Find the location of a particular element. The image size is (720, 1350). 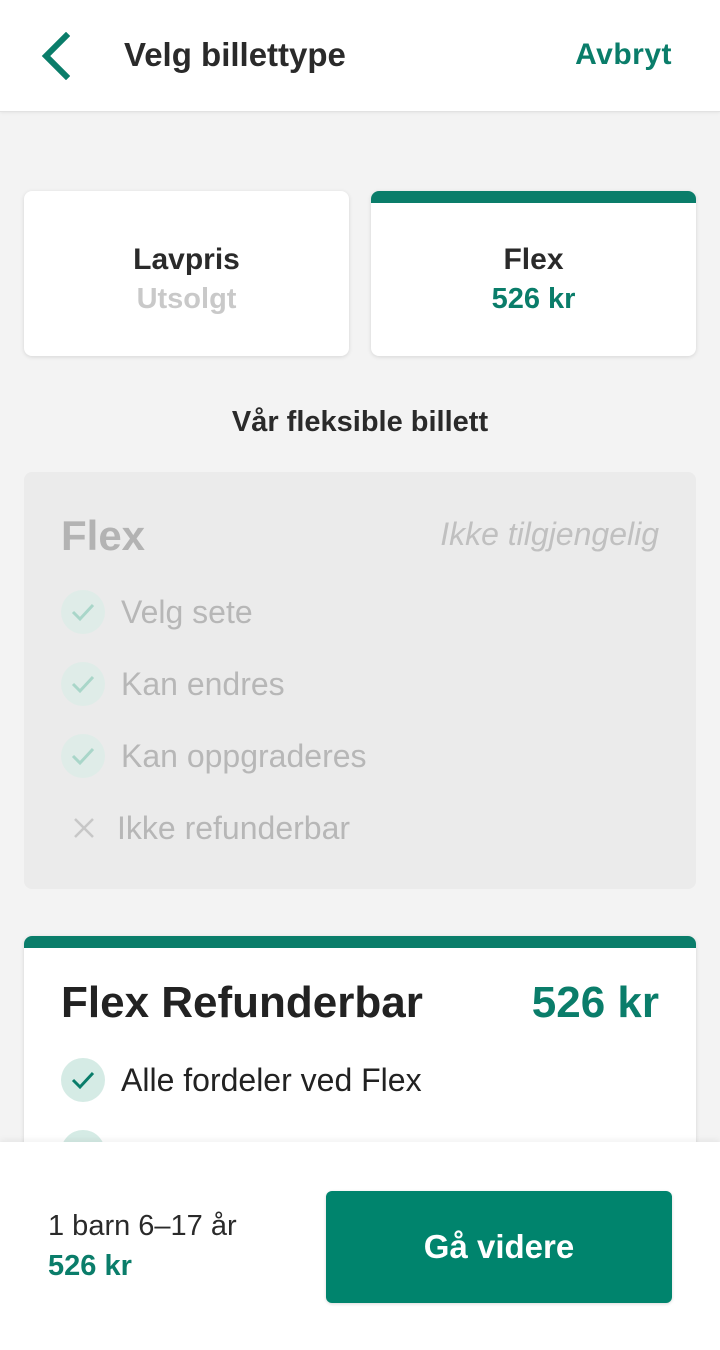

tab-flex-price: 526 kr is located at coordinates (533, 299).